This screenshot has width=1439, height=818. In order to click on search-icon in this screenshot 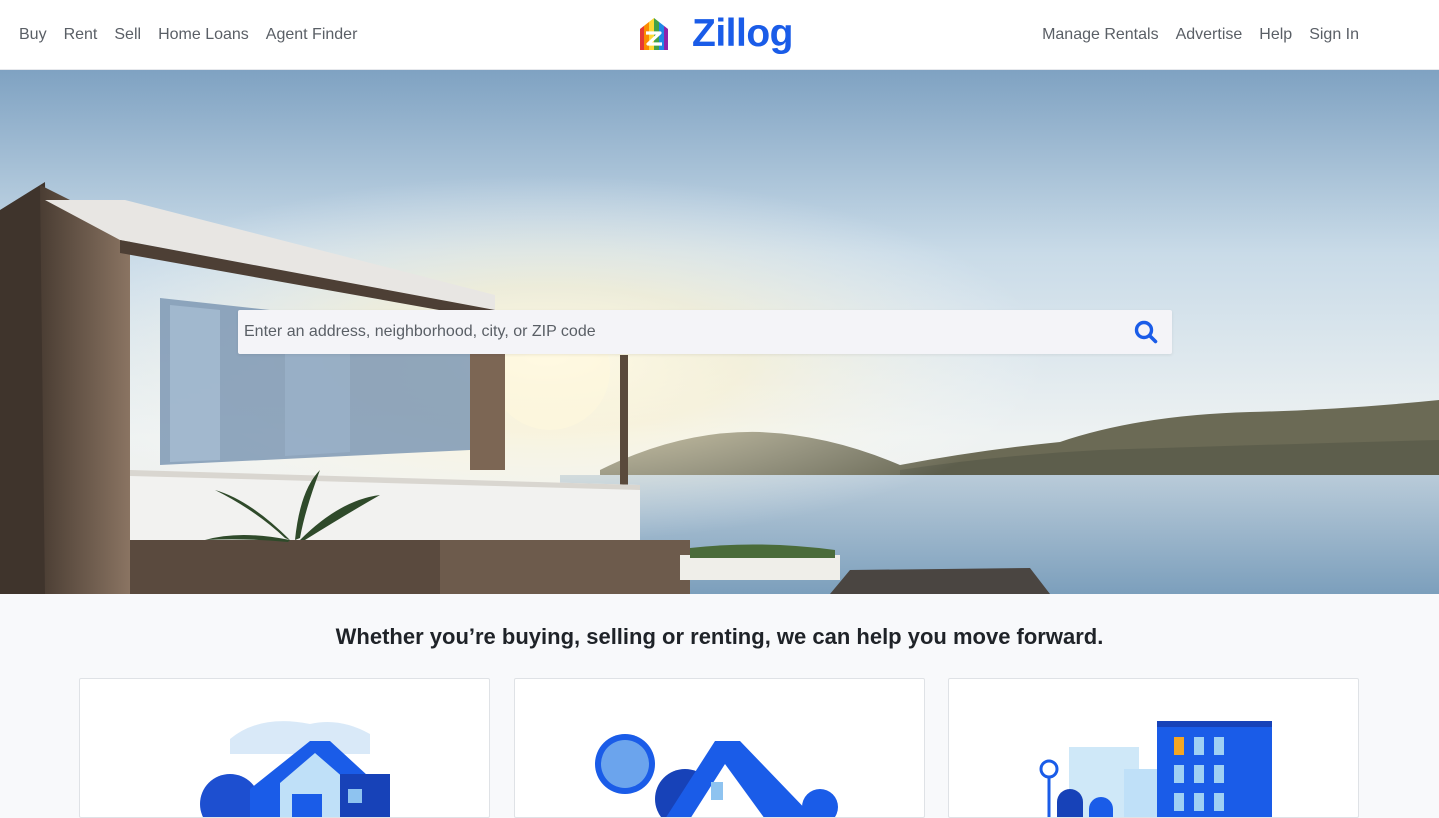, I will do `click(1146, 332)`.